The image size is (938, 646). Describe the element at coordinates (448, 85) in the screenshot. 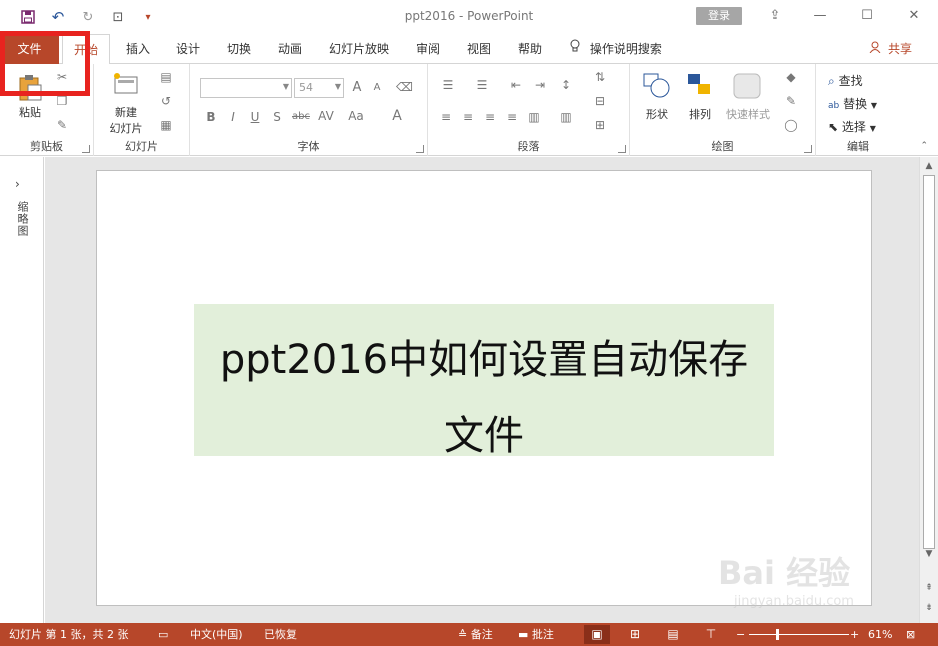

I see `bullets-icon: ☰` at that location.